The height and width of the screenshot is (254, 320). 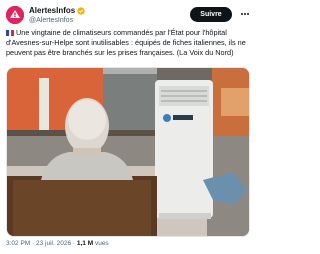 I want to click on account-names: AlertesInfos @AlertesInfos, so click(x=57, y=16).